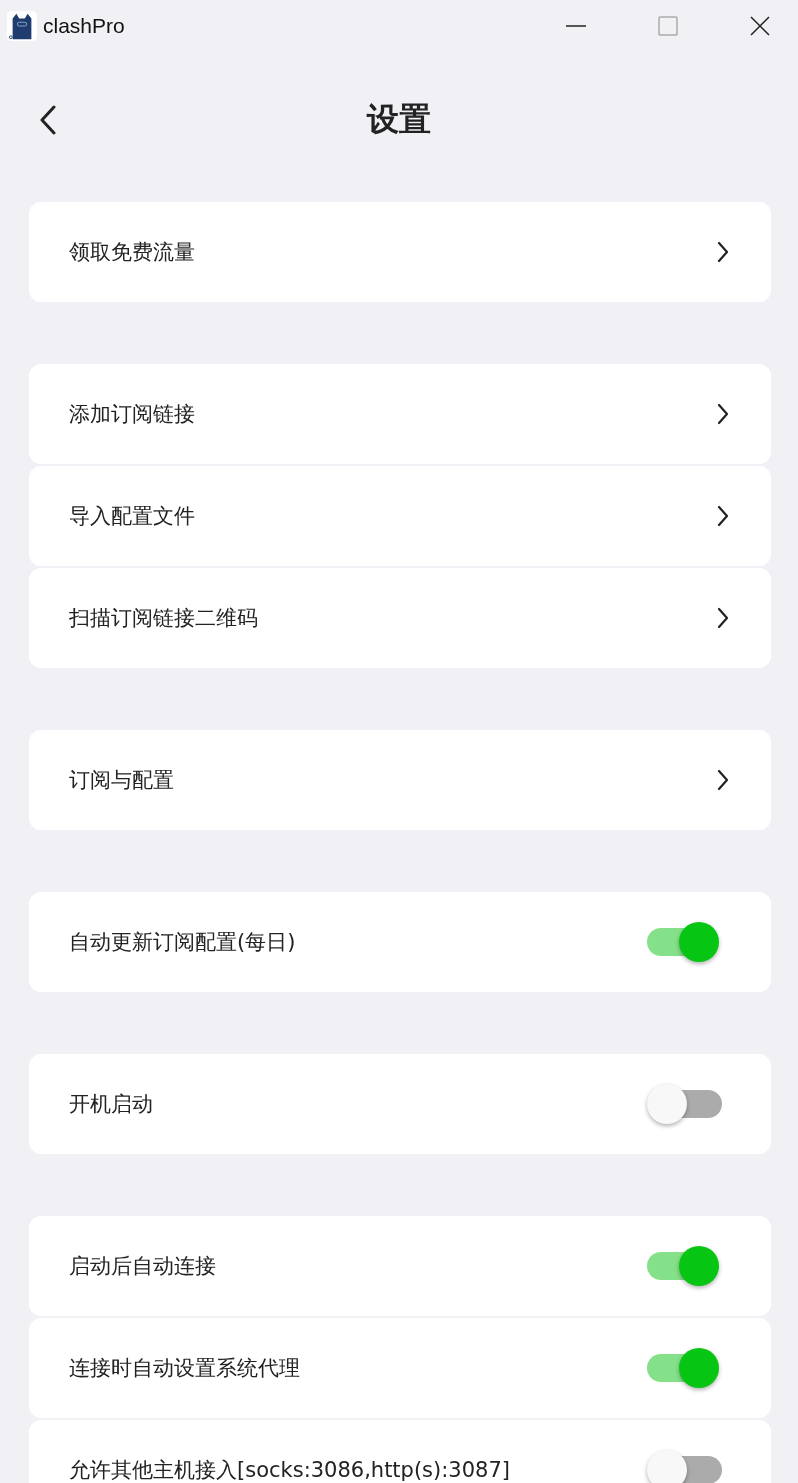  What do you see at coordinates (399, 119) in the screenshot?
I see `page-title: 设置` at bounding box center [399, 119].